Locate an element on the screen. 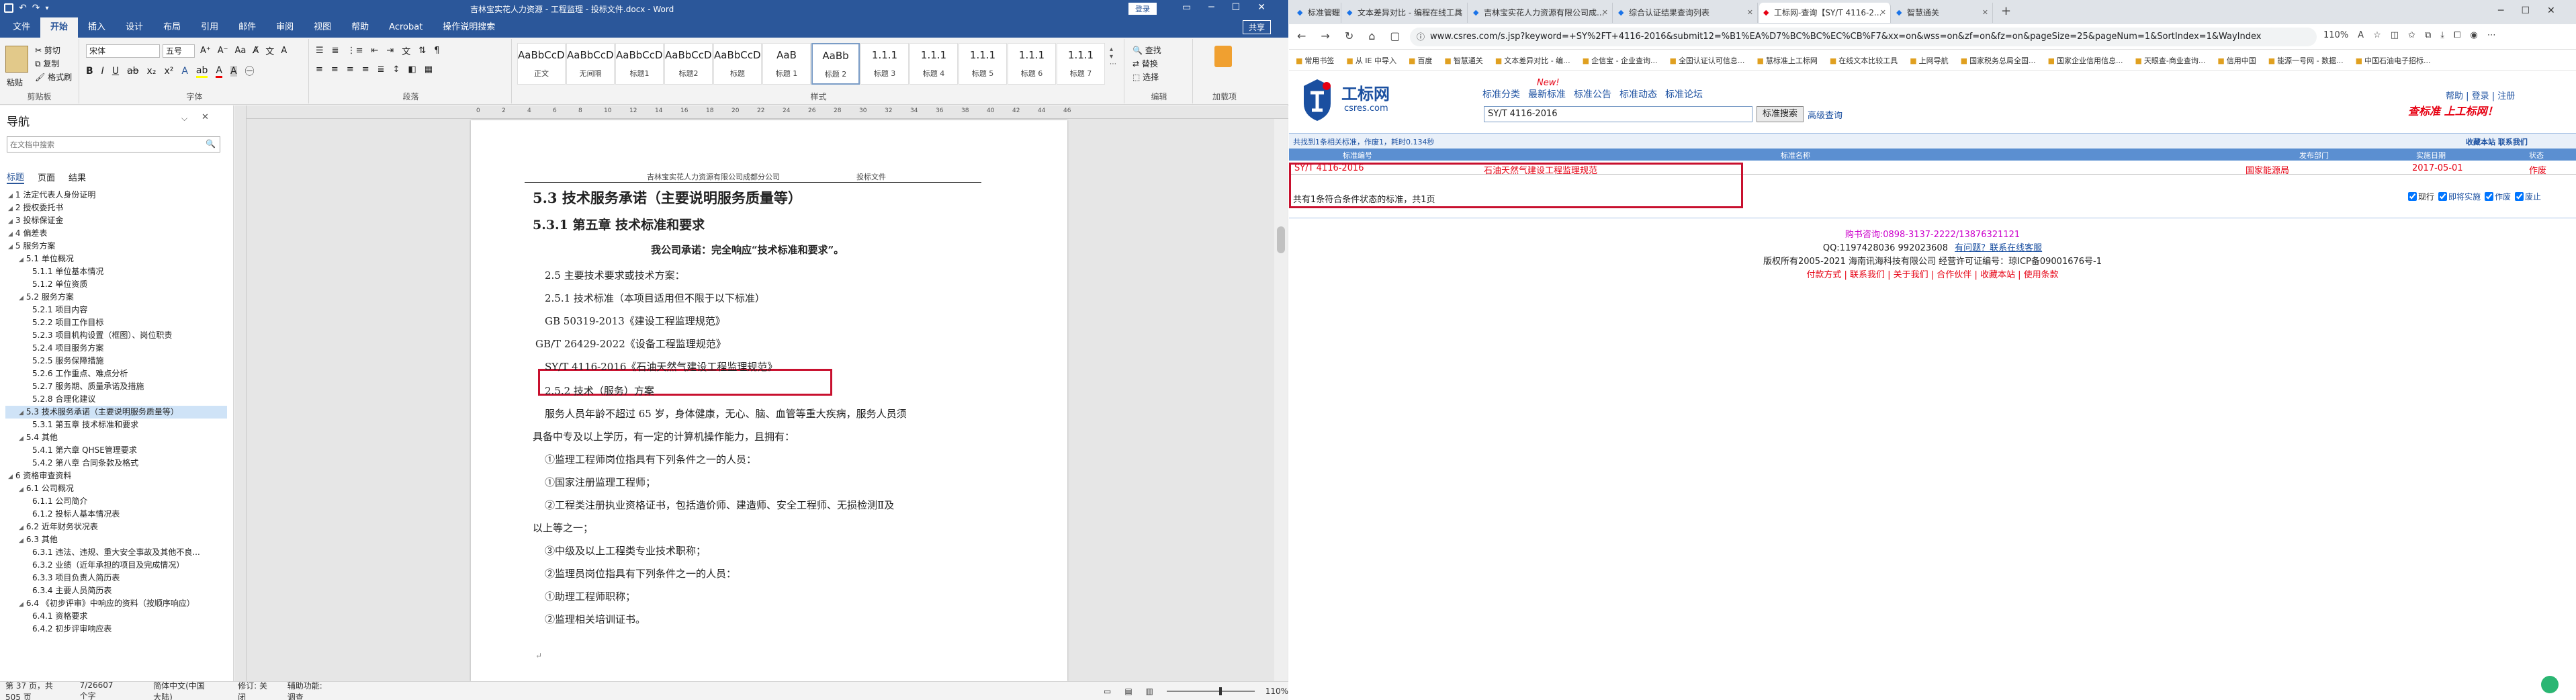 The height and width of the screenshot is (700, 2576). advanced-search-link: 高级查询 is located at coordinates (1825, 115).